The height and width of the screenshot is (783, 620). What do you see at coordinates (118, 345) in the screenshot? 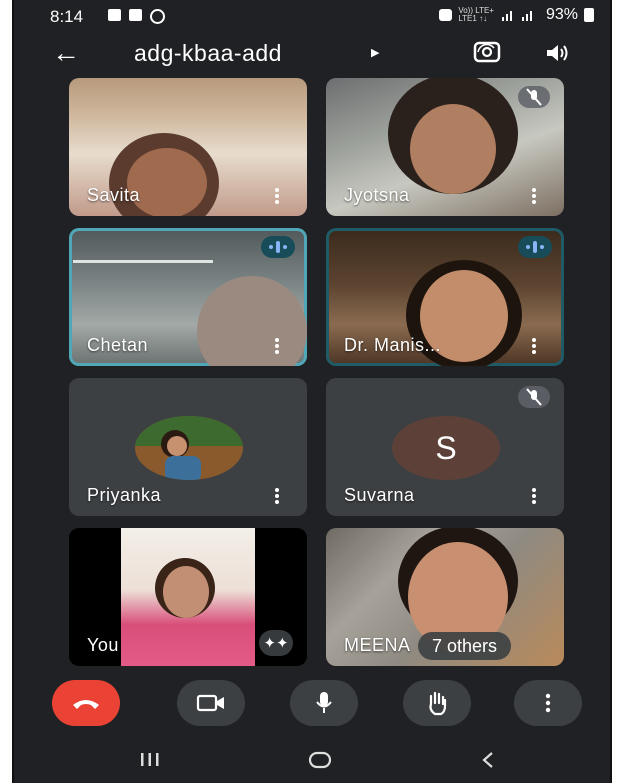
I see `participant-name: Chetan` at bounding box center [118, 345].